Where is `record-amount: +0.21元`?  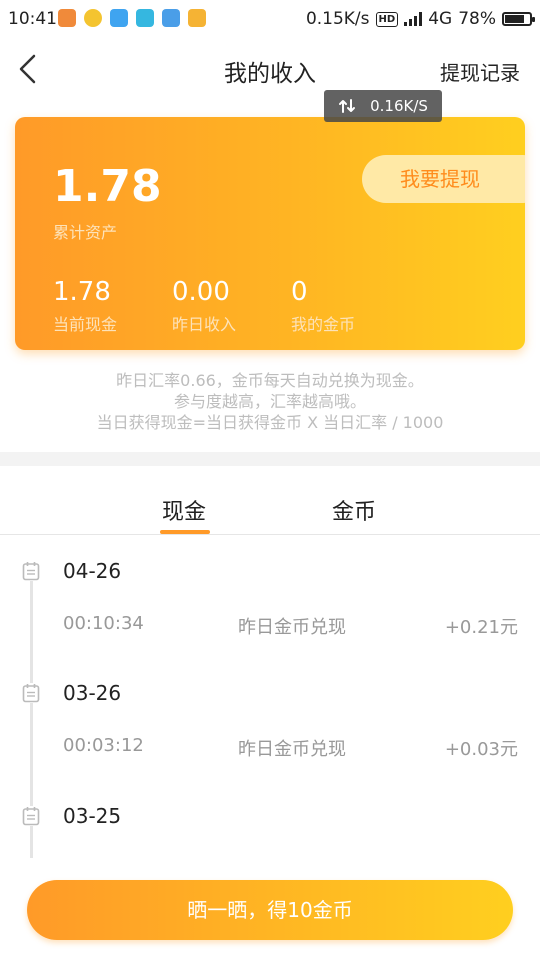
record-amount: +0.21元 is located at coordinates (481, 627).